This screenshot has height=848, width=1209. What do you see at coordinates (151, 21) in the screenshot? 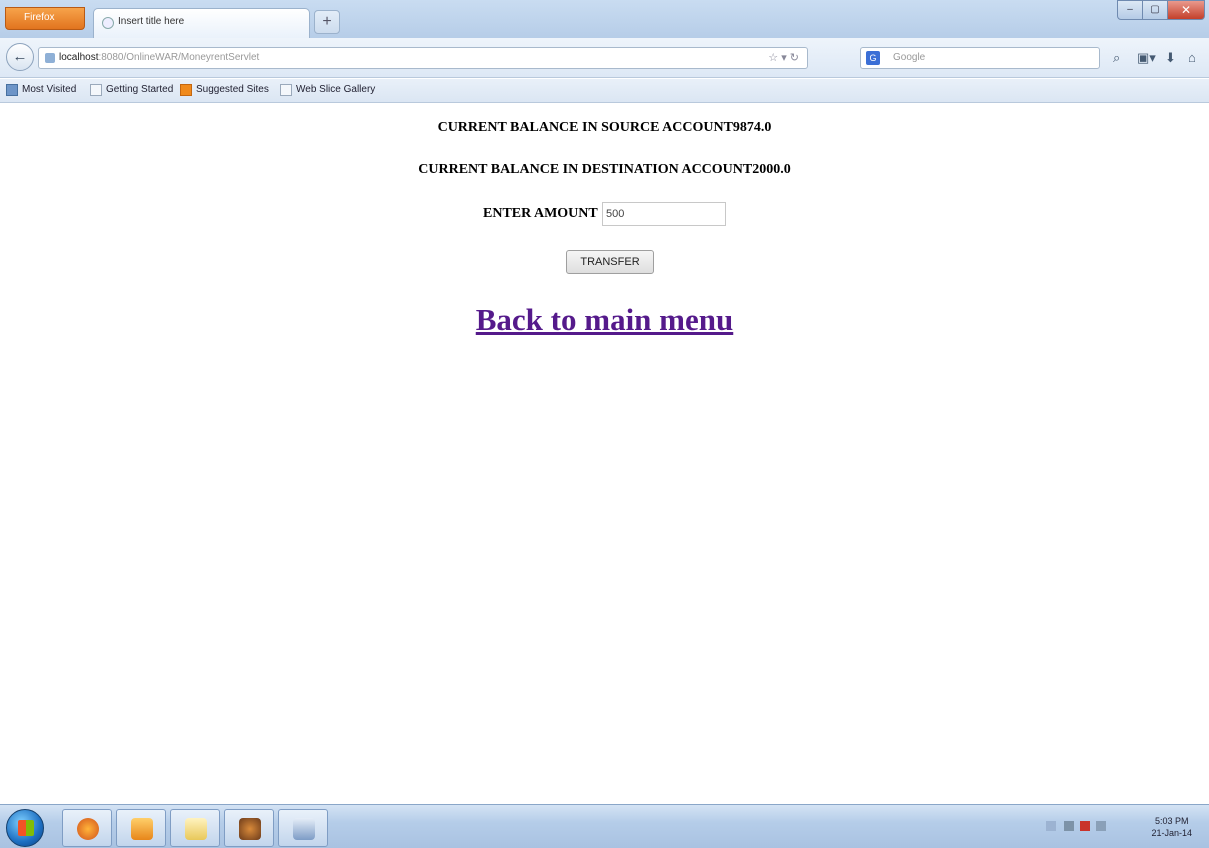
I see `tab-title: Insert title here` at bounding box center [151, 21].